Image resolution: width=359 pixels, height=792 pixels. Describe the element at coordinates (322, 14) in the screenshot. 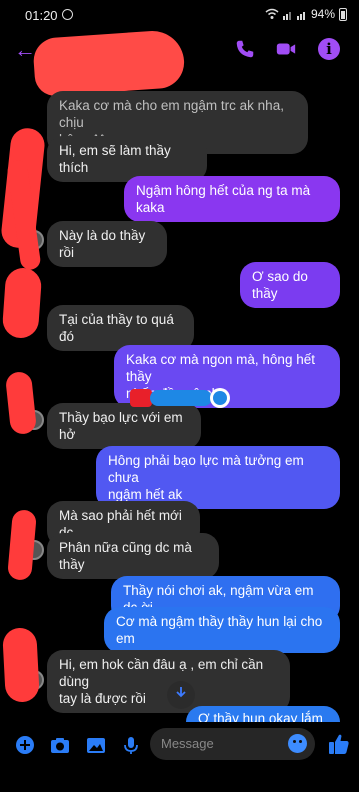

I see `battery-percentage: 94%` at that location.